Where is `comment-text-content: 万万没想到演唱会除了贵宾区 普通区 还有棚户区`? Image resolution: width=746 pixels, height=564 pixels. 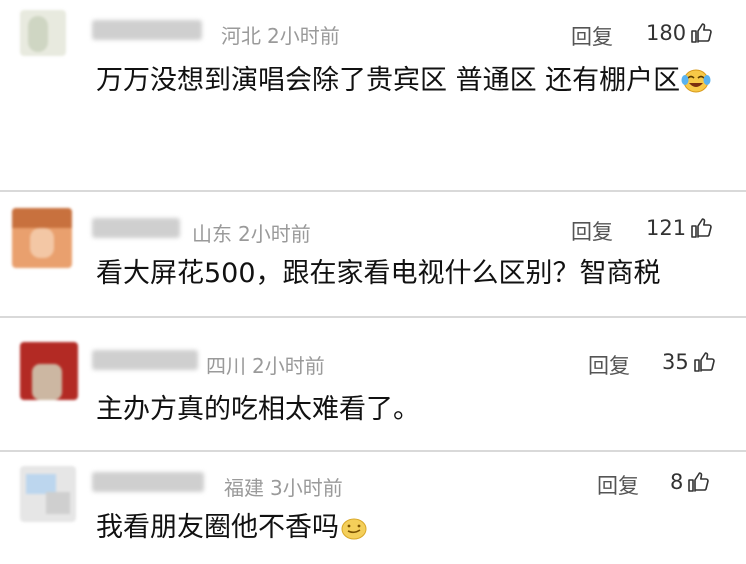
comment-text-content: 万万没想到演唱会除了贵宾区 普通区 还有棚户区 is located at coordinates (388, 80).